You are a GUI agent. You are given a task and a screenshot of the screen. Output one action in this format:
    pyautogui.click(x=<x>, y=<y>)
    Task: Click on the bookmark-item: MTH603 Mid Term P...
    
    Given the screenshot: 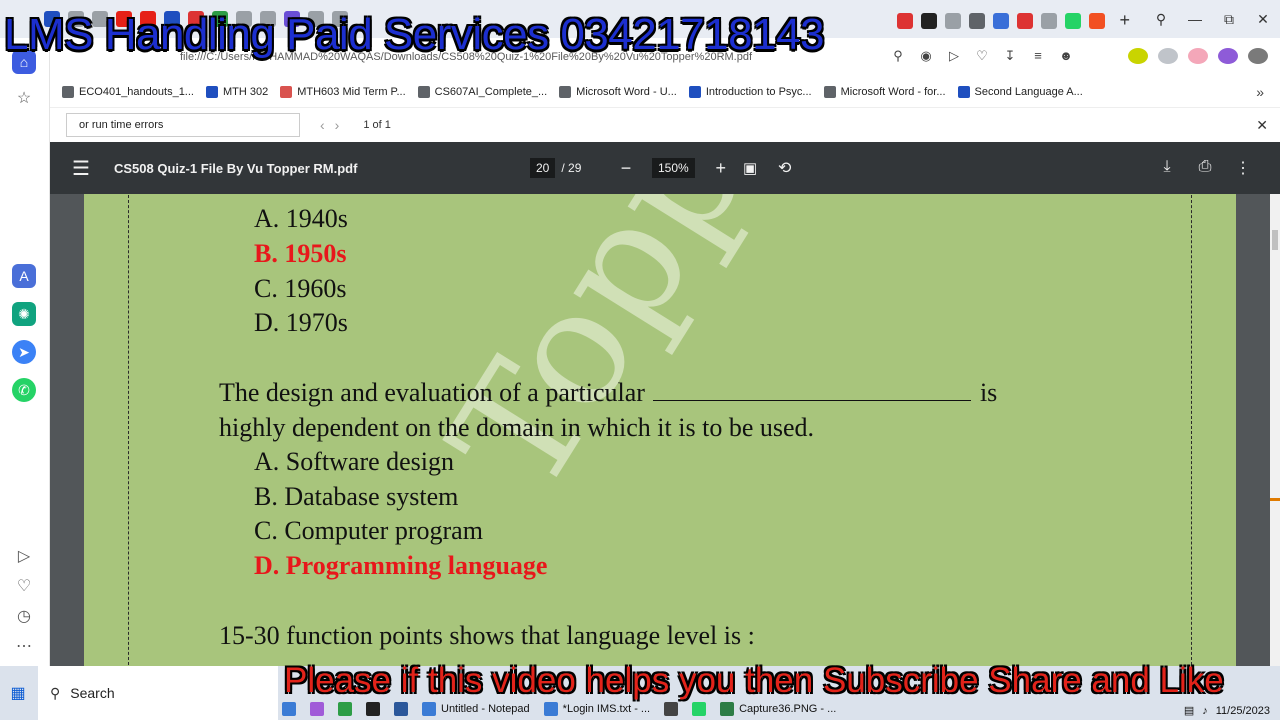 What is the action you would take?
    pyautogui.click(x=343, y=91)
    